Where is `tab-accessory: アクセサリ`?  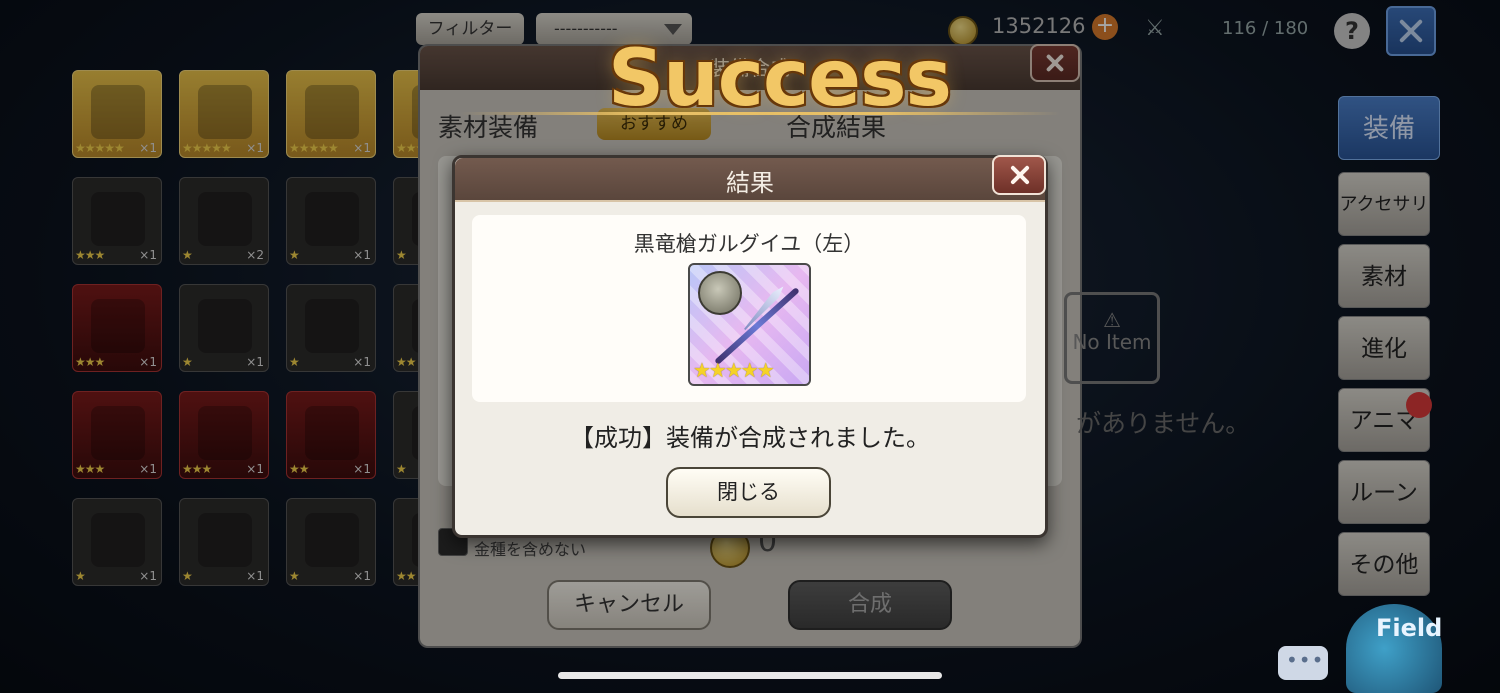 tab-accessory: アクセサリ is located at coordinates (1384, 204).